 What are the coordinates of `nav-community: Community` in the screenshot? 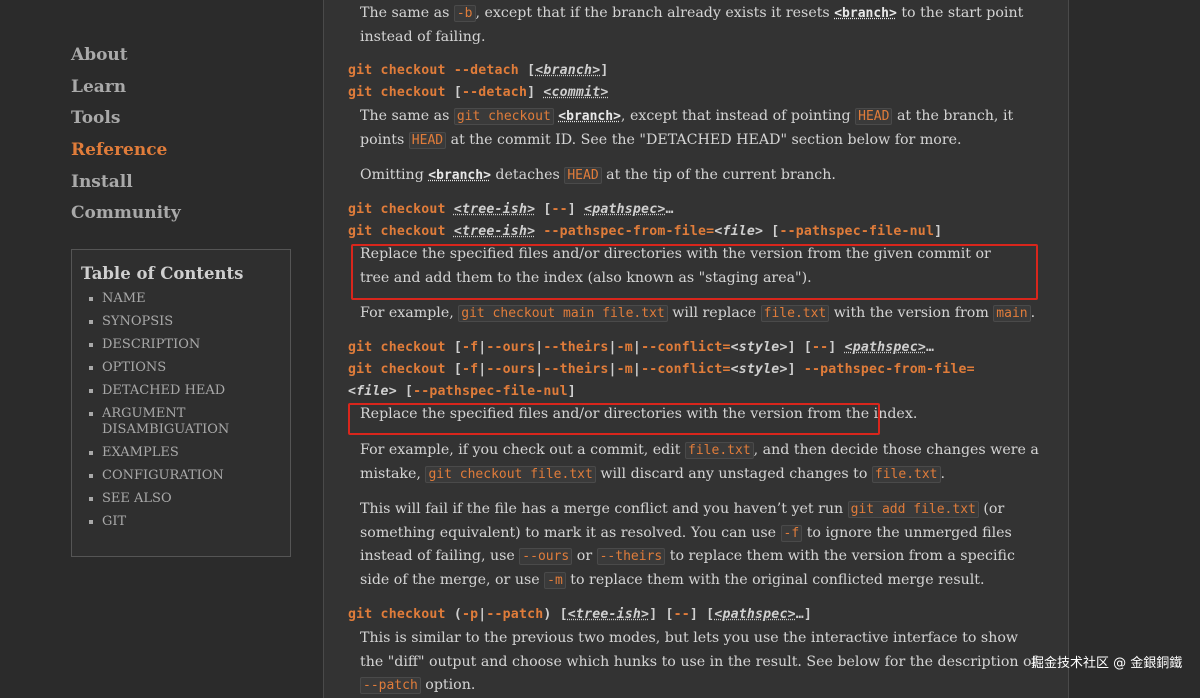 It's located at (186, 215).